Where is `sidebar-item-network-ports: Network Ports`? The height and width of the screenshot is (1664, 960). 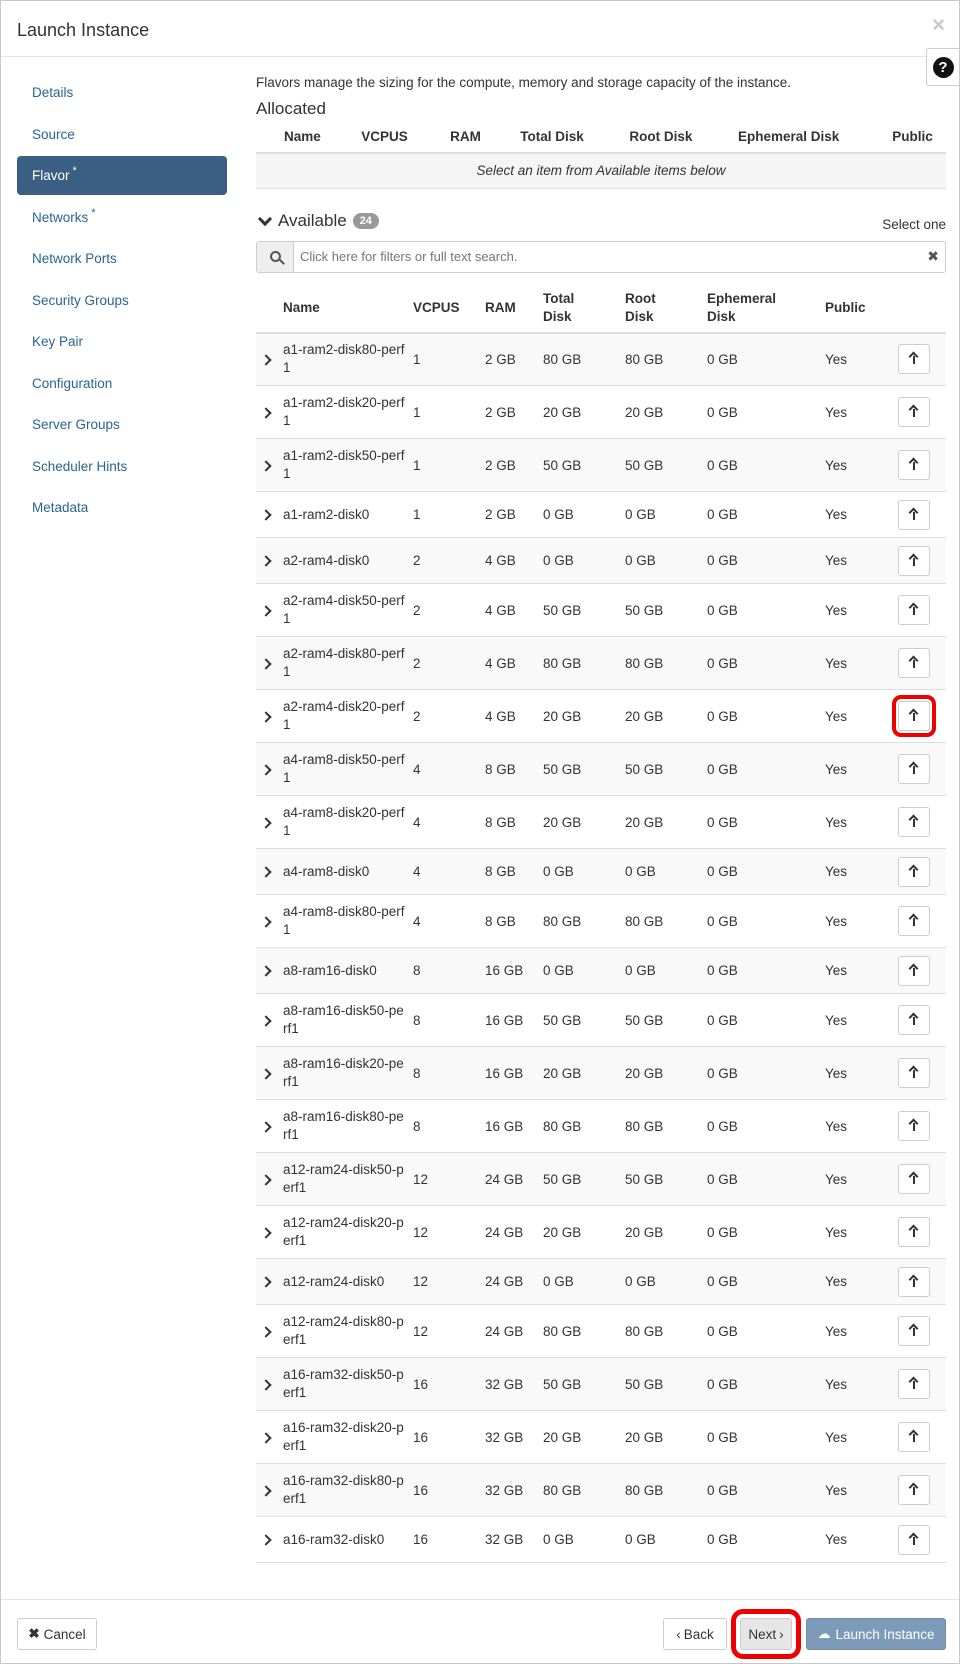 sidebar-item-network-ports: Network Ports is located at coordinates (122, 258).